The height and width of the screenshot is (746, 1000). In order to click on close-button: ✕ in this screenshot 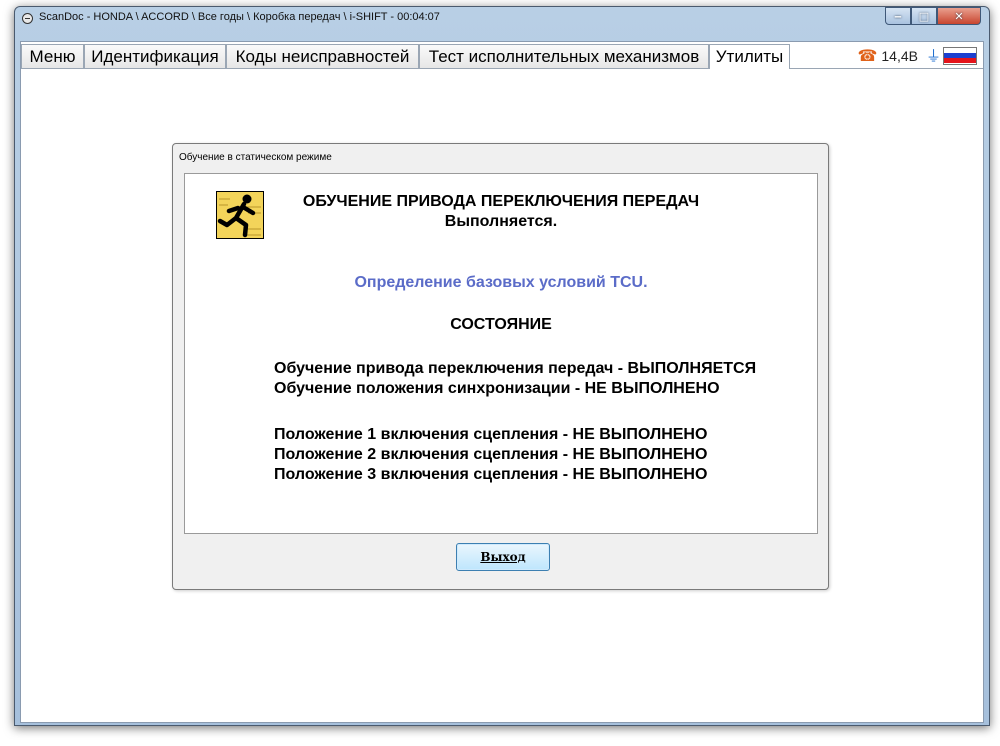, I will do `click(959, 16)`.